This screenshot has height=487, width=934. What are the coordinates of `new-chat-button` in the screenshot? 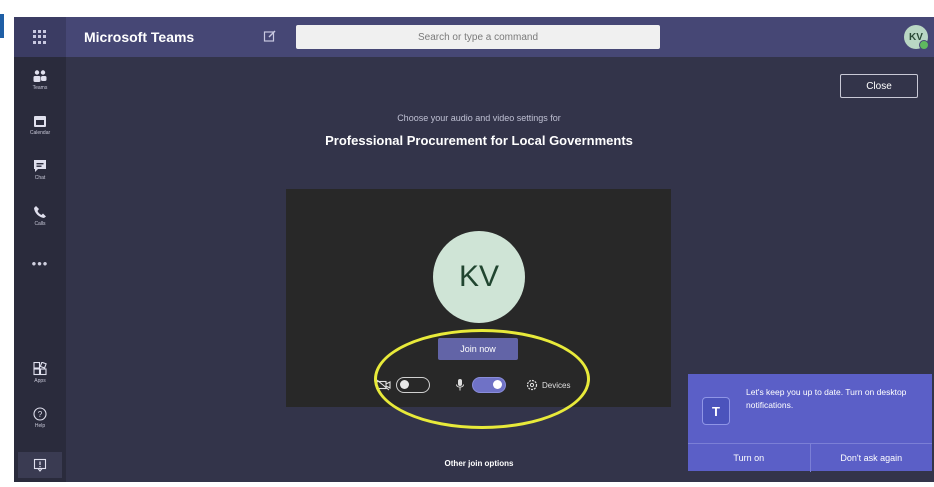 It's located at (270, 36).